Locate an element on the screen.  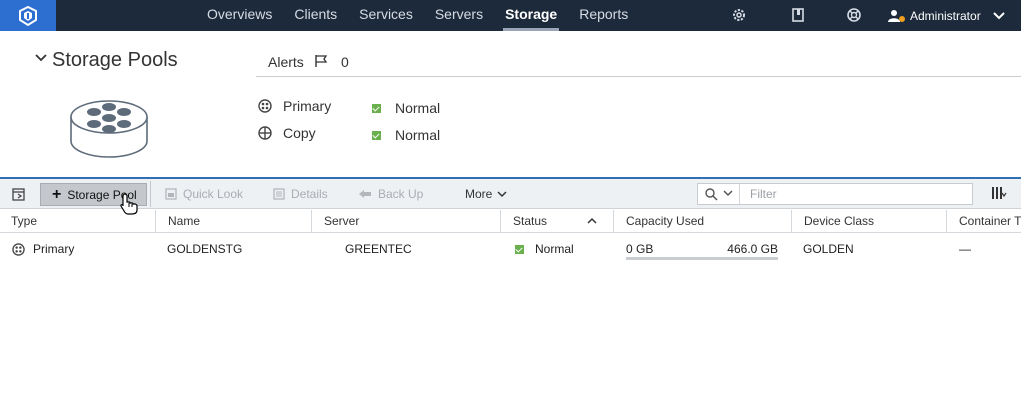
nav-servers: Servers is located at coordinates (459, 15).